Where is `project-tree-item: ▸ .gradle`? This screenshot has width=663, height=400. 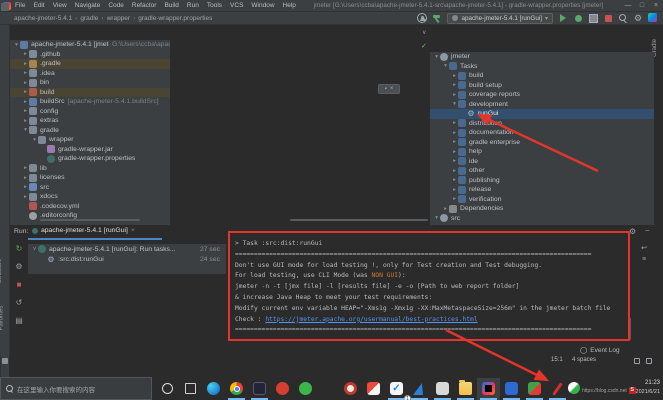
project-tree-item: ▸ .gradle is located at coordinates (90, 64).